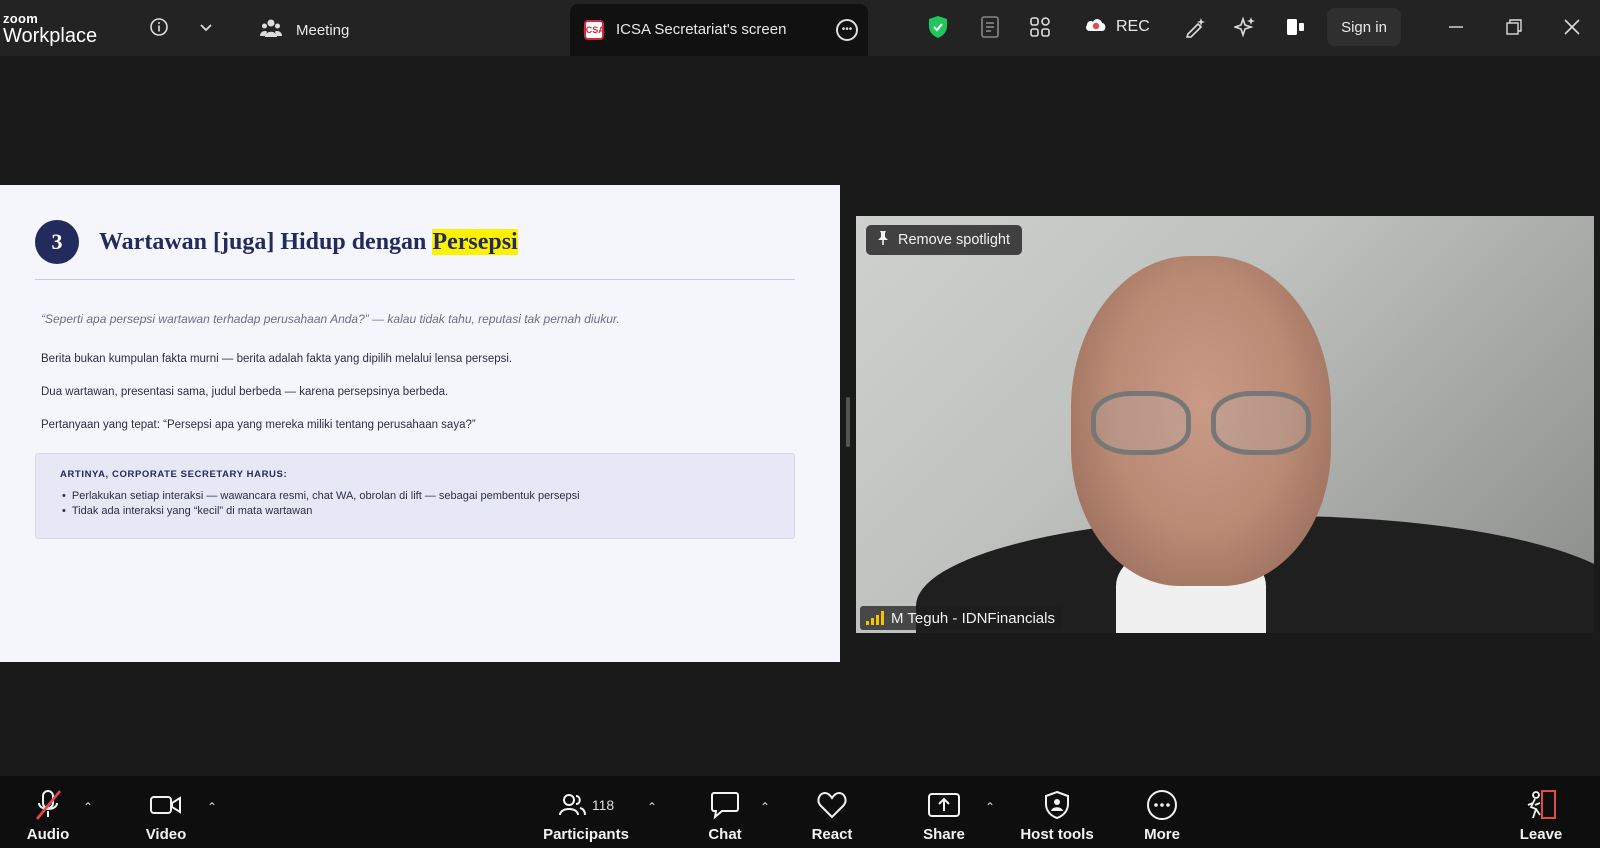 This screenshot has height=848, width=1600. Describe the element at coordinates (1057, 805) in the screenshot. I see `host-shield-icon` at that location.